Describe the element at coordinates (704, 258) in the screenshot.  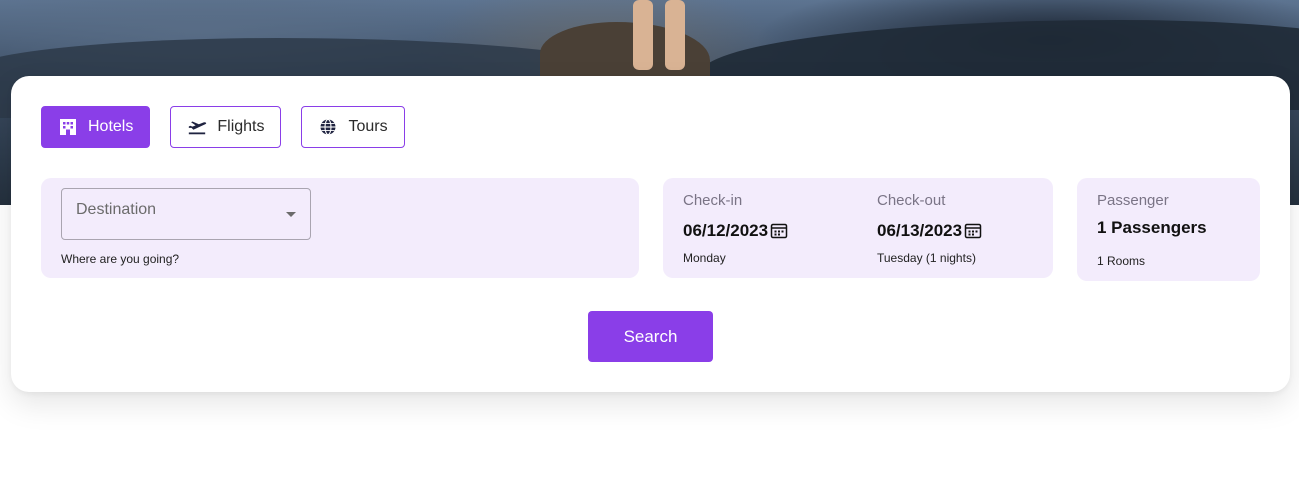
I see `checkin-day: Monday` at that location.